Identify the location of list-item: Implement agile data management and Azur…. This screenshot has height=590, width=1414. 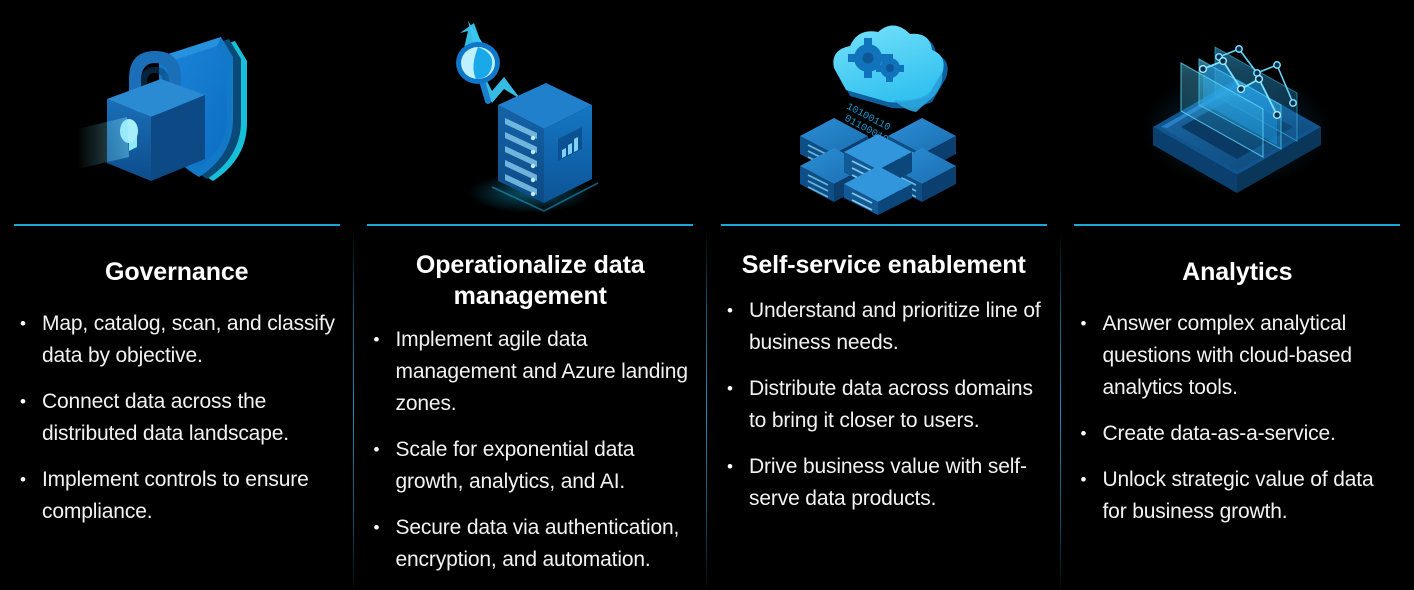
(531, 372).